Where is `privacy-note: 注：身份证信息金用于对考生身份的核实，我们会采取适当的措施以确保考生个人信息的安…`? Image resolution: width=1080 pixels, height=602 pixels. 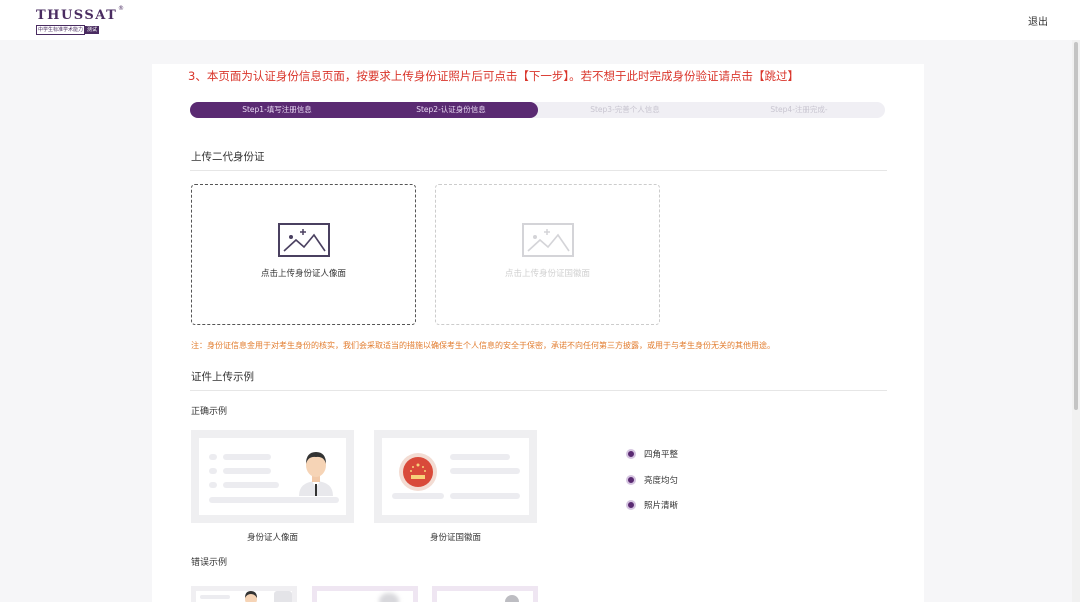
privacy-note: 注：身份证信息金用于对考生身份的核实，我们会采取适当的措施以确保考生个人信息的安… is located at coordinates (483, 345).